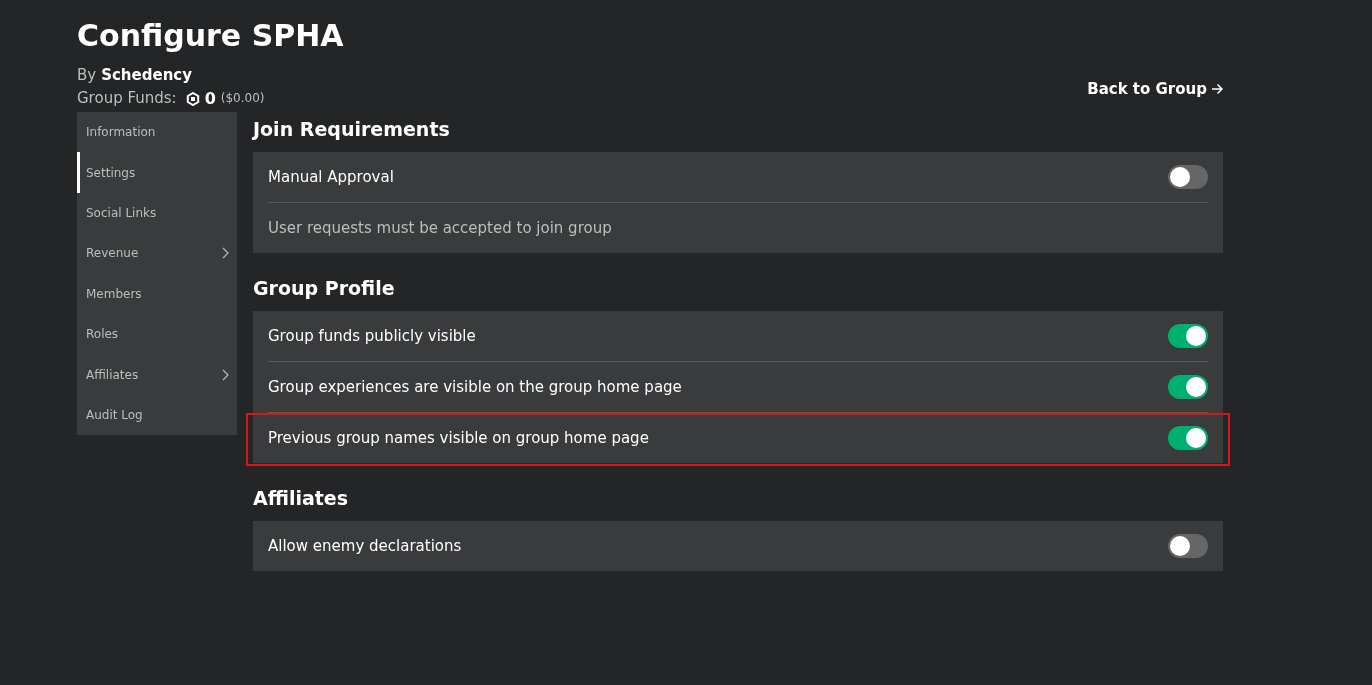 This screenshot has height=685, width=1372. Describe the element at coordinates (157, 334) in the screenshot. I see `sidebar-item: Roles` at that location.